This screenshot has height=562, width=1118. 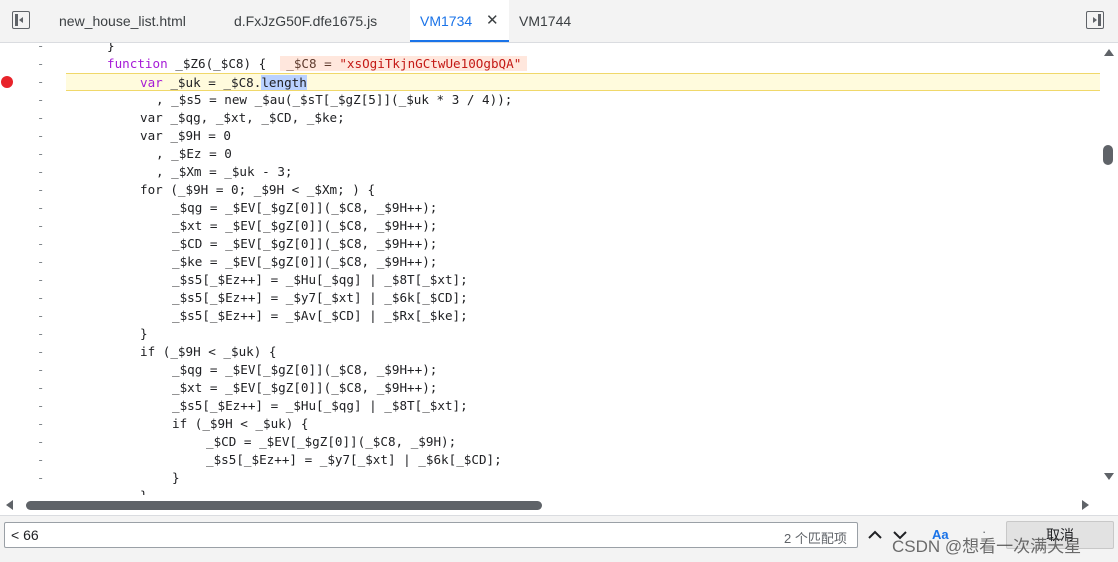 I want to click on scroll-right-icon, so click(x=1085, y=505).